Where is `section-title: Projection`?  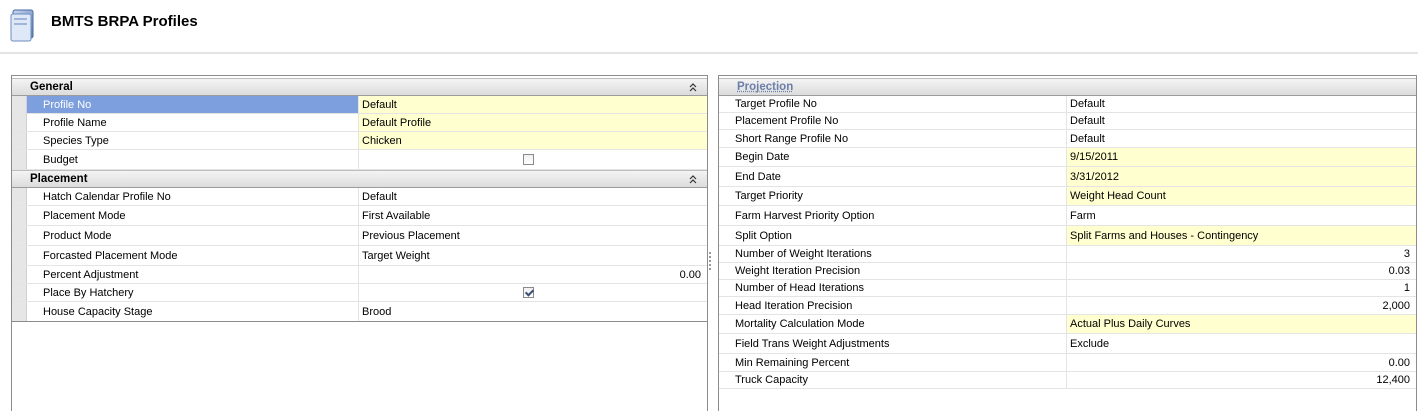
section-title: Projection is located at coordinates (765, 87).